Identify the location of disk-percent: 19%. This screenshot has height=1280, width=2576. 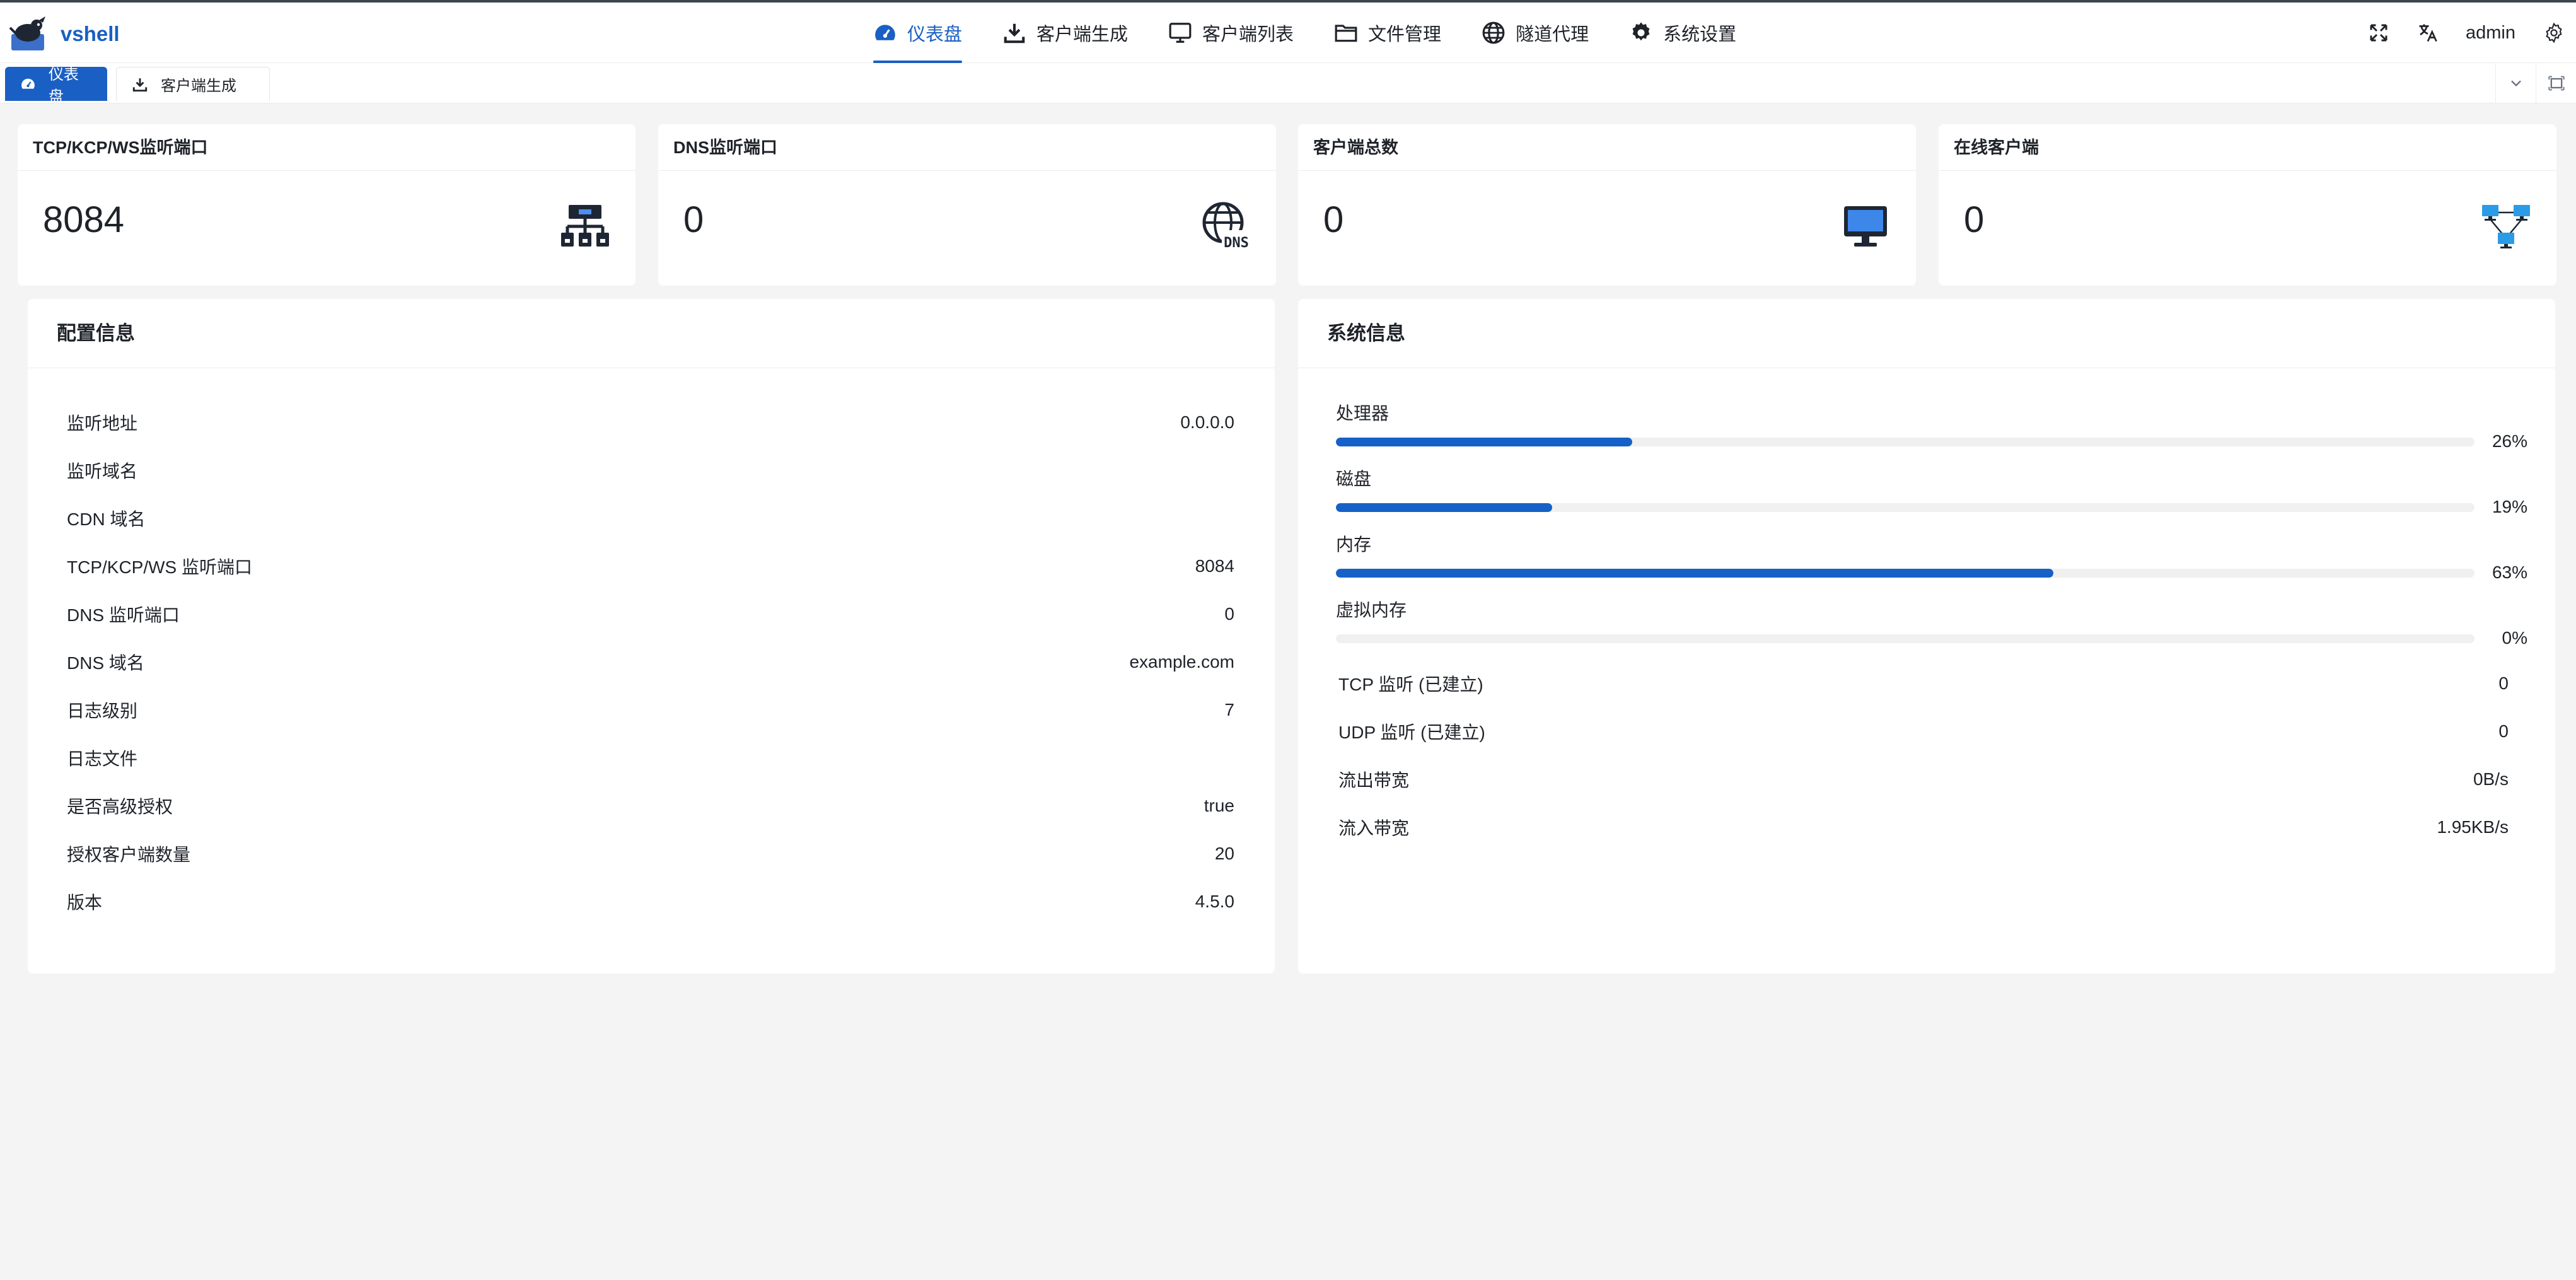
(2510, 506).